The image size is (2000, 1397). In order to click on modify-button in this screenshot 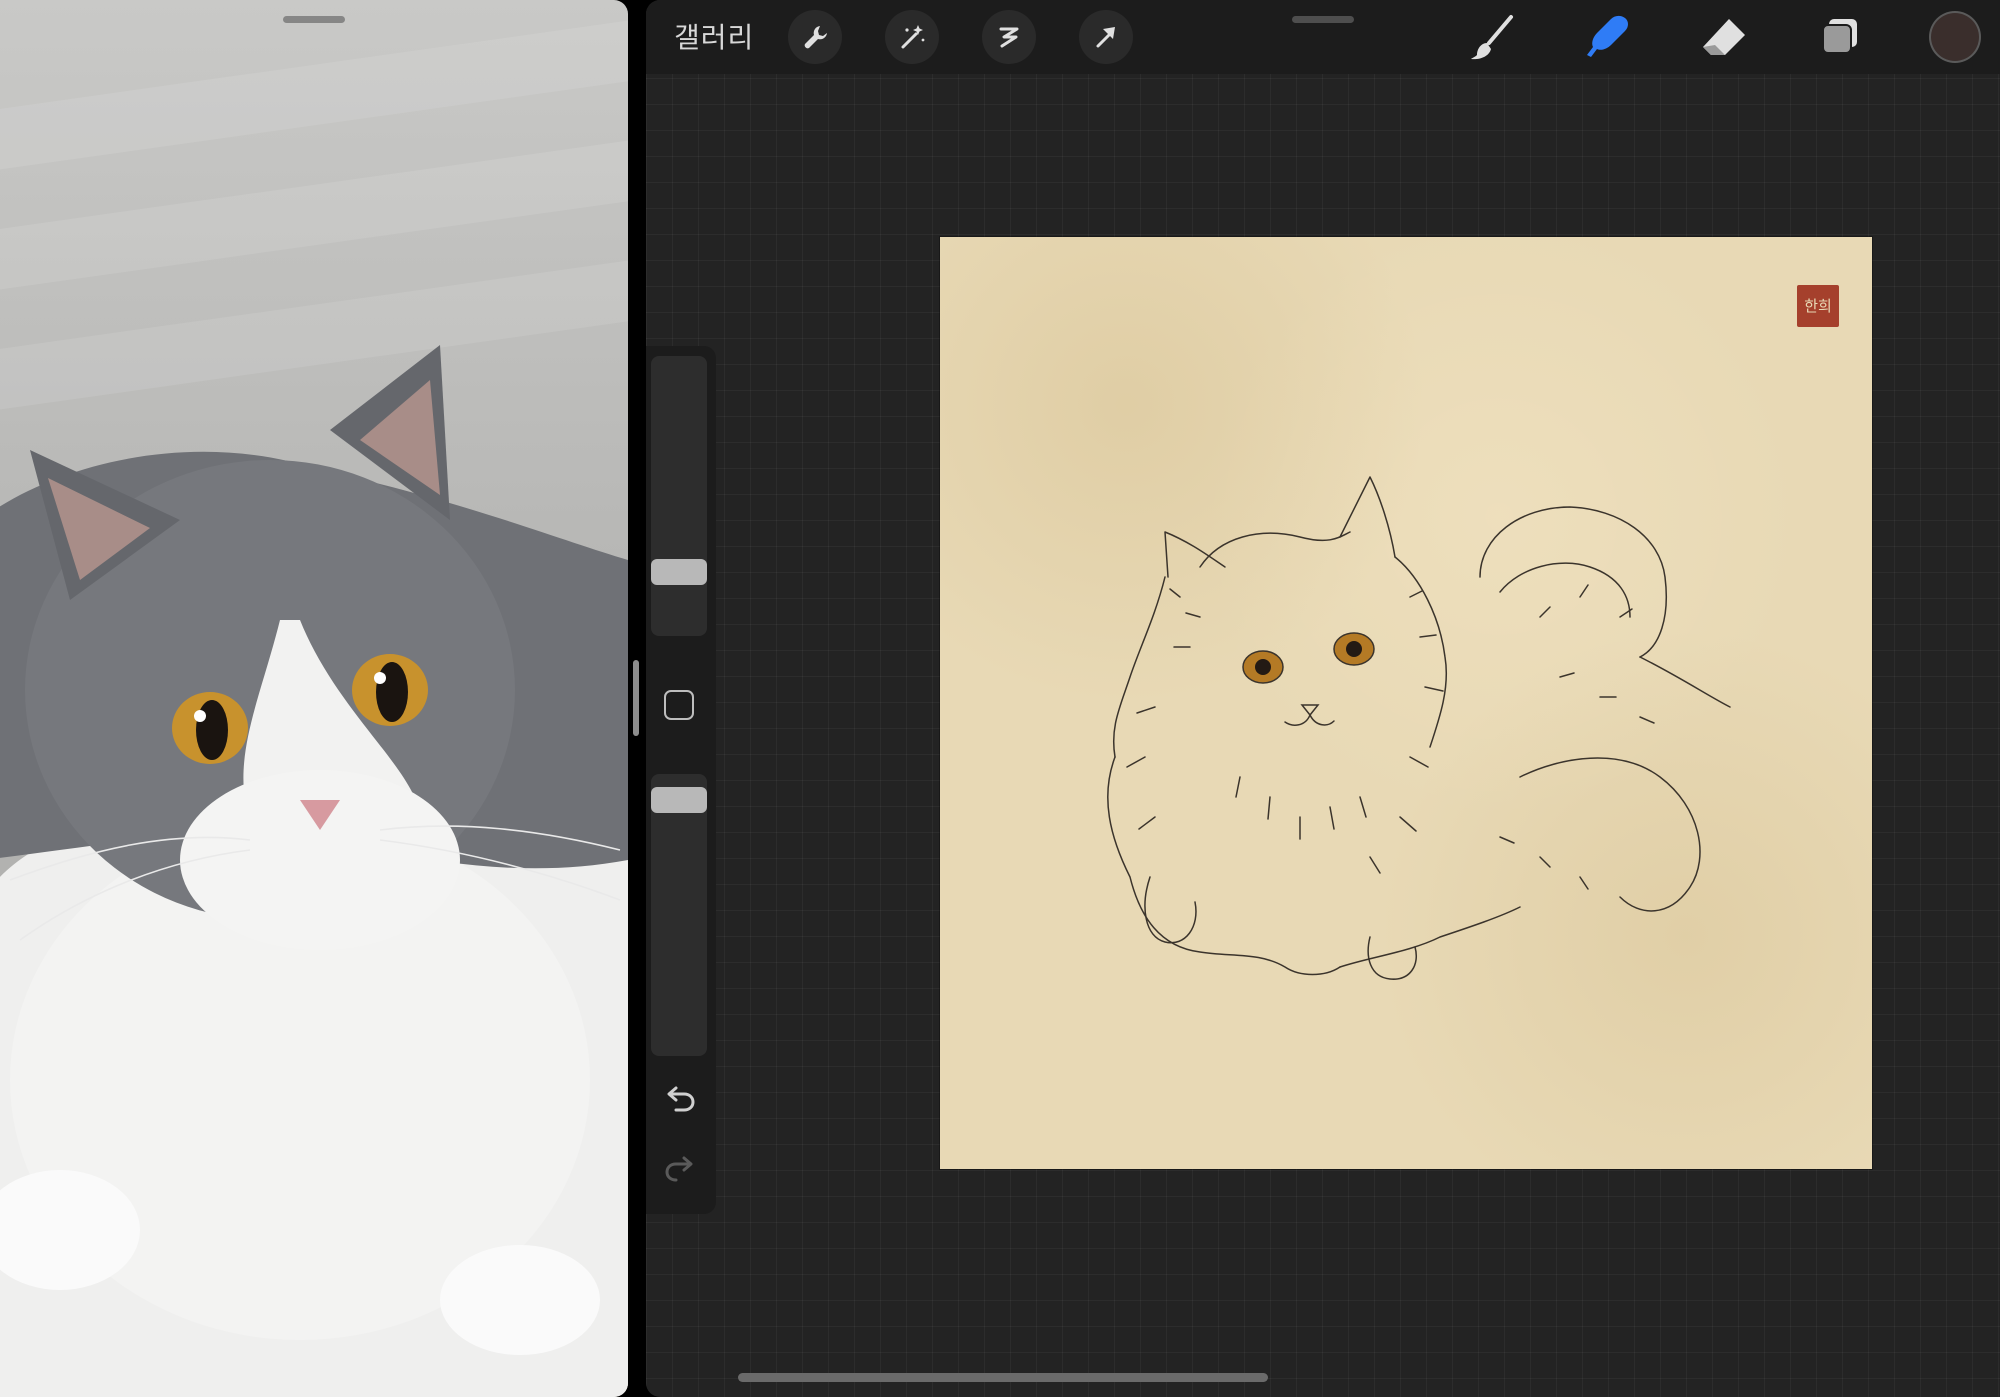, I will do `click(679, 705)`.